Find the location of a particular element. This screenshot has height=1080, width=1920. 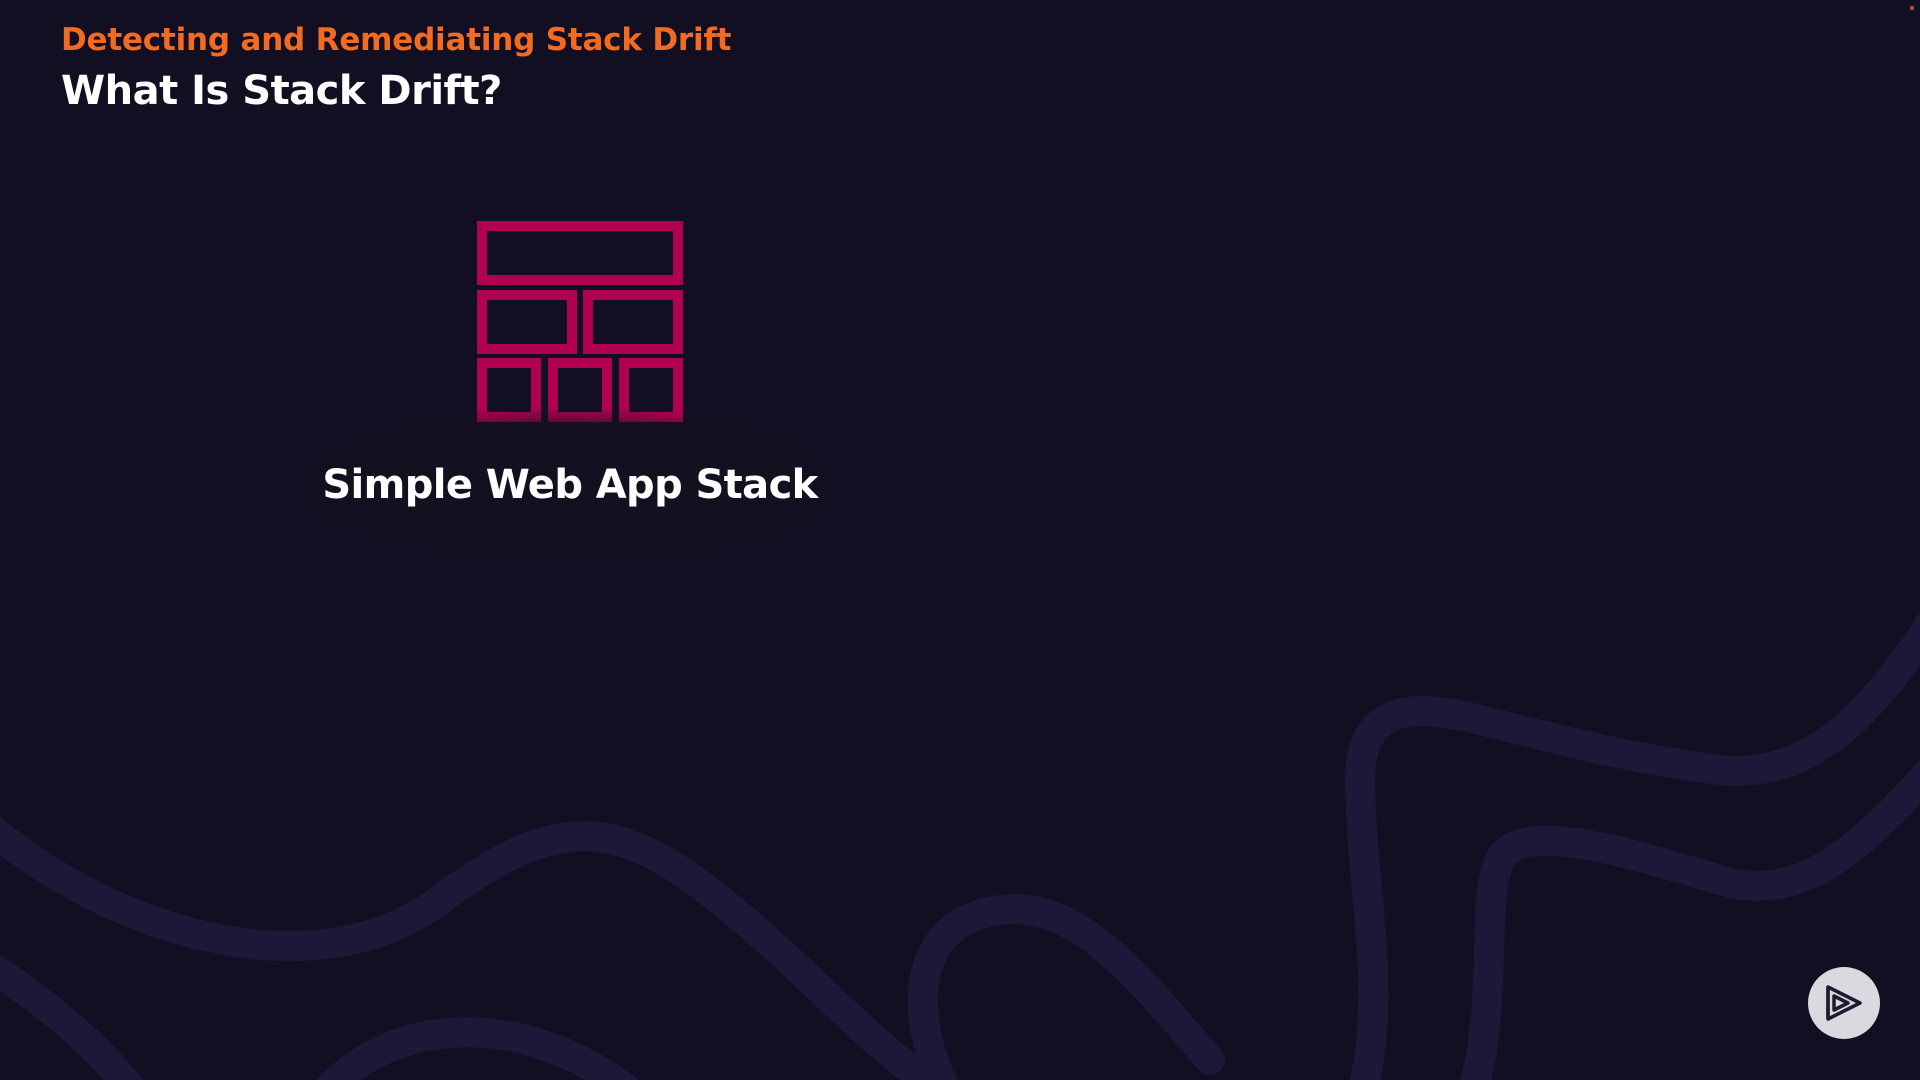

corner-dot is located at coordinates (1912, 8).